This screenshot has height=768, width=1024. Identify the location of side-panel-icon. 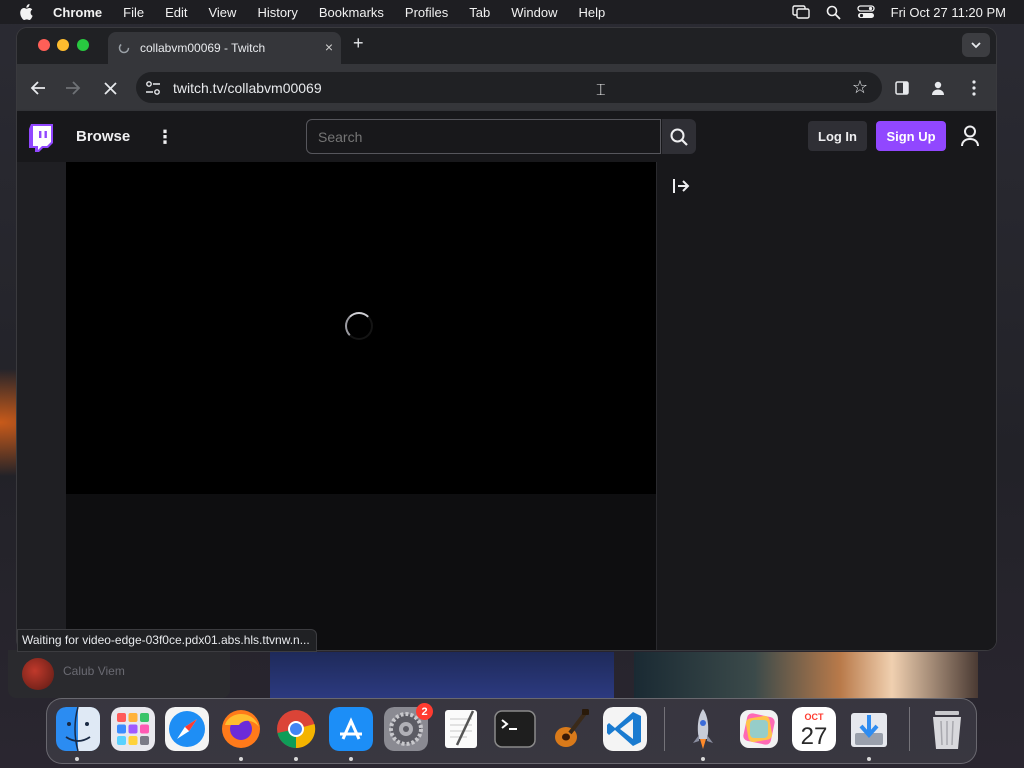
(902, 88).